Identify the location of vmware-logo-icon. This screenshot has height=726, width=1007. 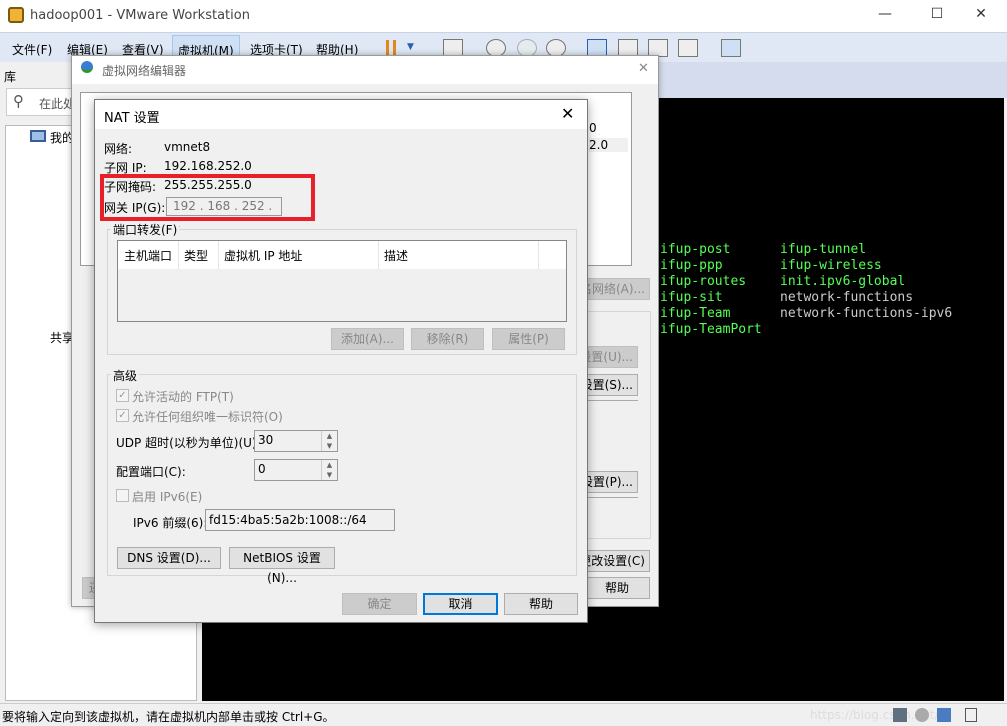
(16, 15).